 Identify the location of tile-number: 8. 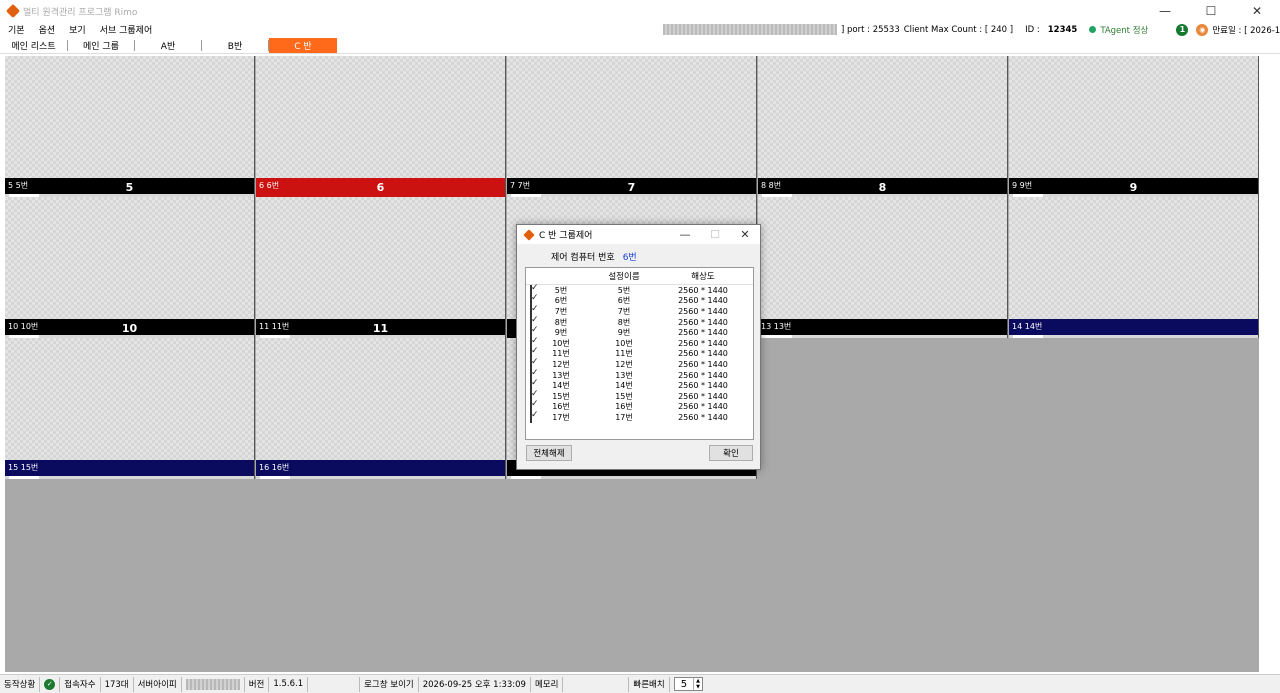
(882, 187).